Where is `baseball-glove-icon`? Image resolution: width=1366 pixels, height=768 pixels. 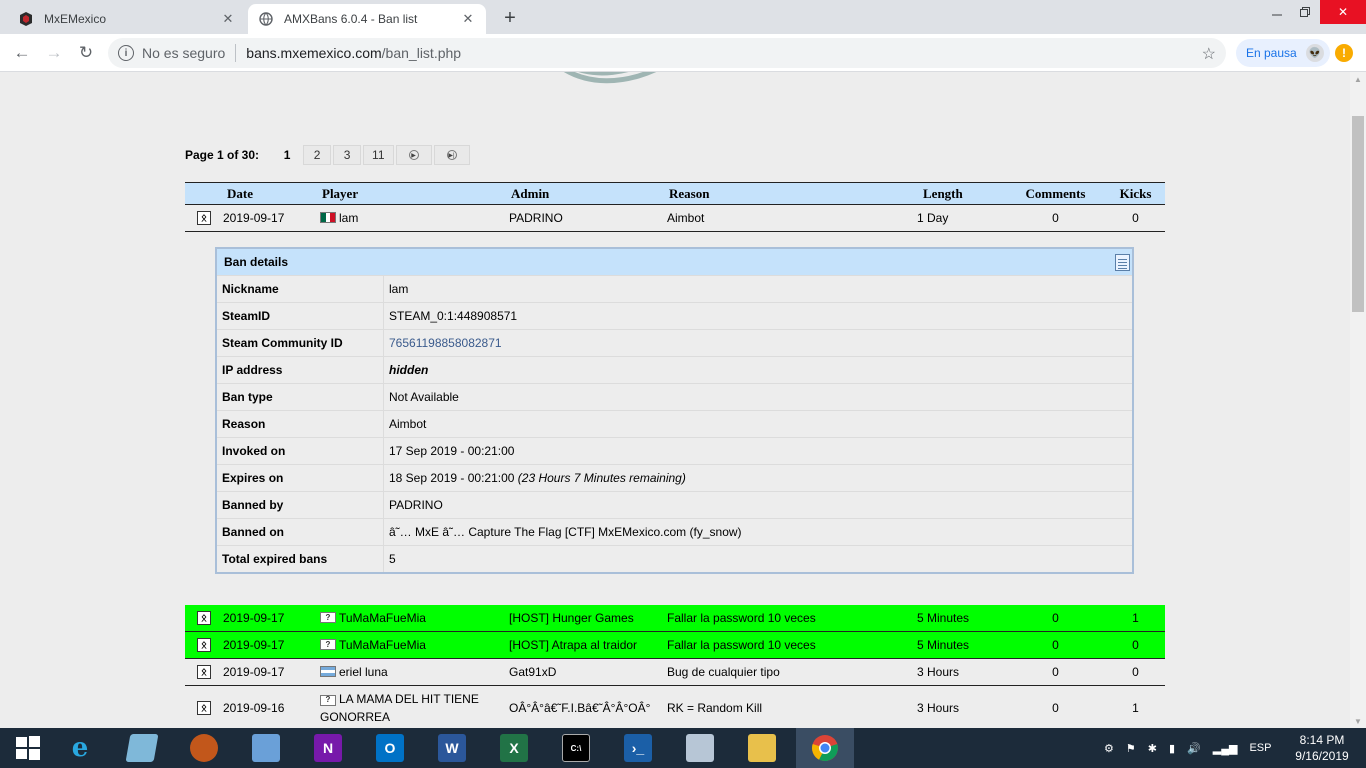
baseball-glove-icon is located at coordinates (204, 748).